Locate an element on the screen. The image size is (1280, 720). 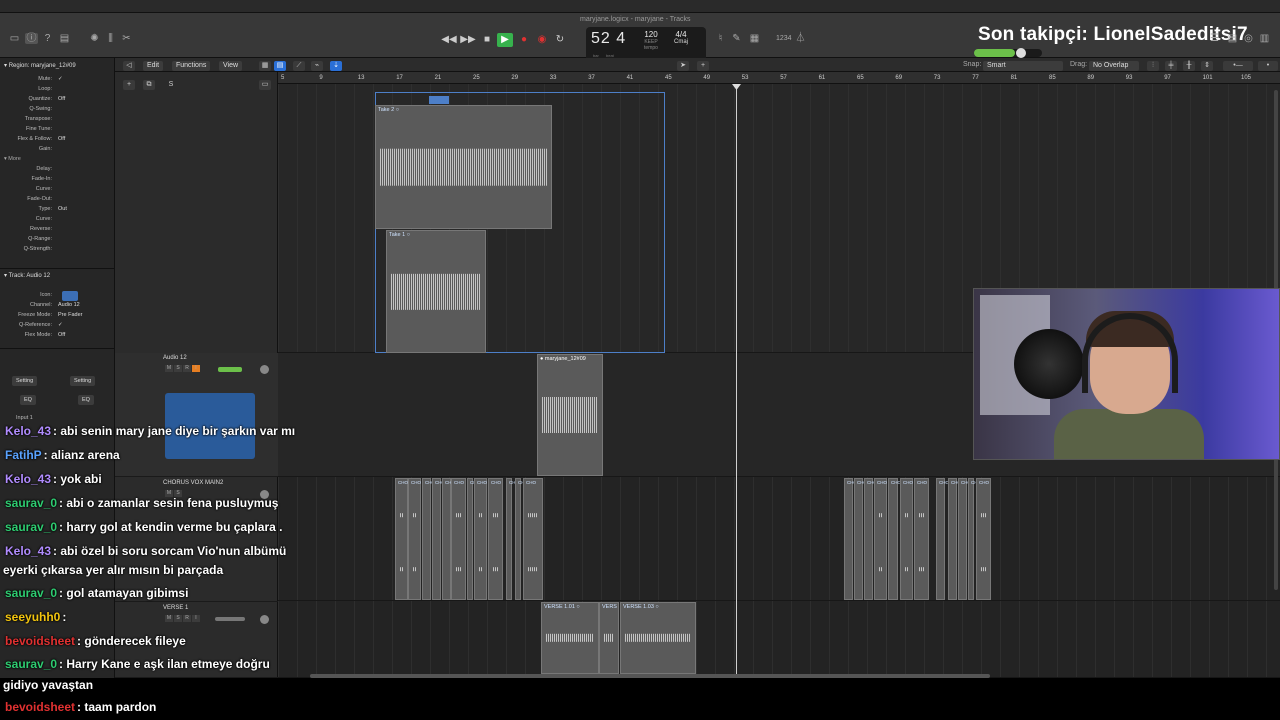
play-button: ▶ is located at coordinates (505, 40).